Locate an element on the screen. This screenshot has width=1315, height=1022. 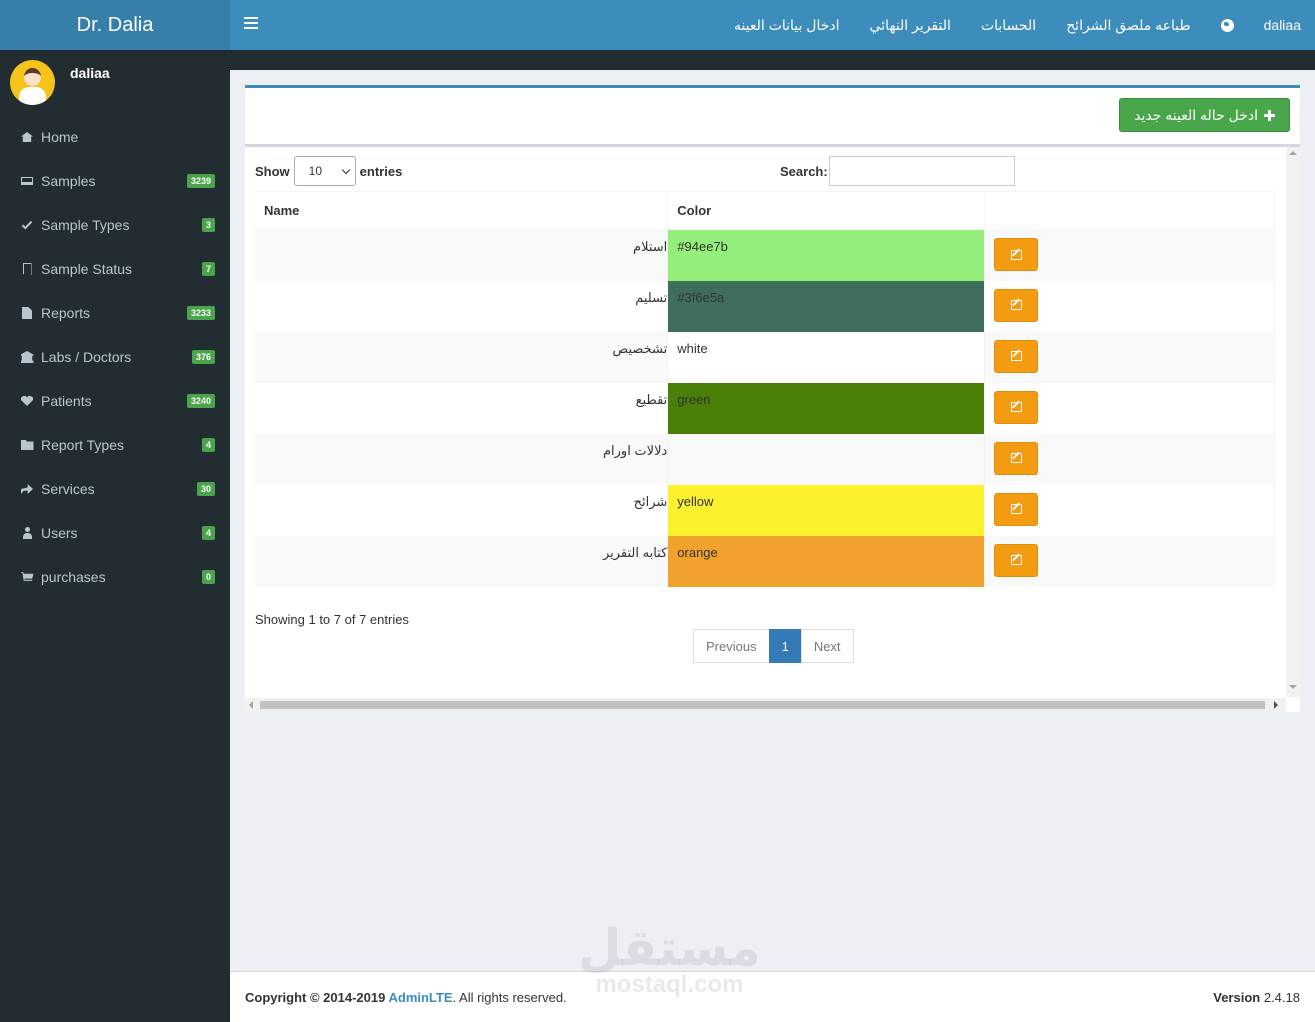
horizontal-scrollbar is located at coordinates (765, 705).